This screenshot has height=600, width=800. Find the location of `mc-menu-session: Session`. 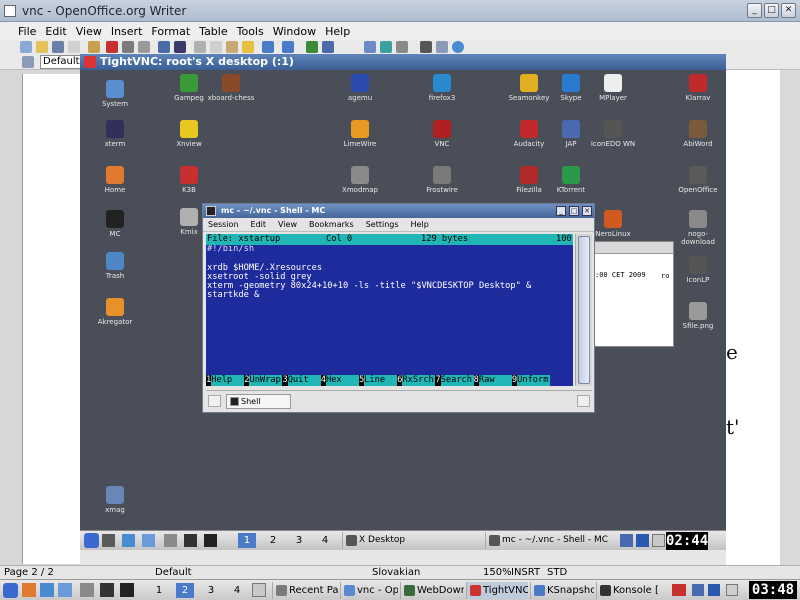

mc-menu-session: Session is located at coordinates (223, 224).